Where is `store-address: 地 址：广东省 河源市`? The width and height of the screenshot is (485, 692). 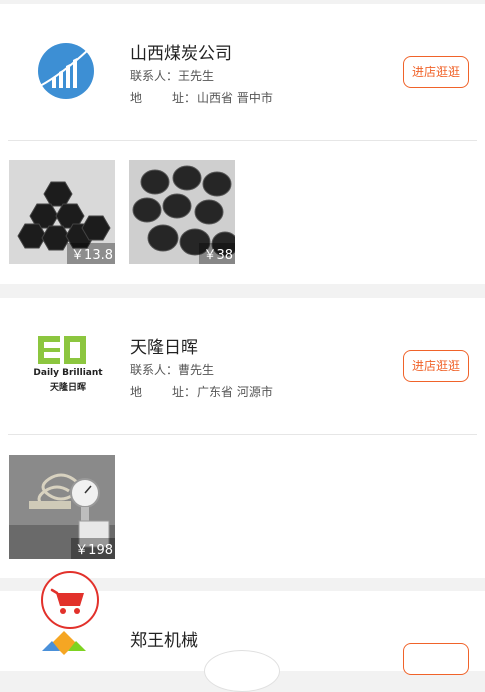 store-address: 地 址：广东省 河源市 is located at coordinates (201, 392).